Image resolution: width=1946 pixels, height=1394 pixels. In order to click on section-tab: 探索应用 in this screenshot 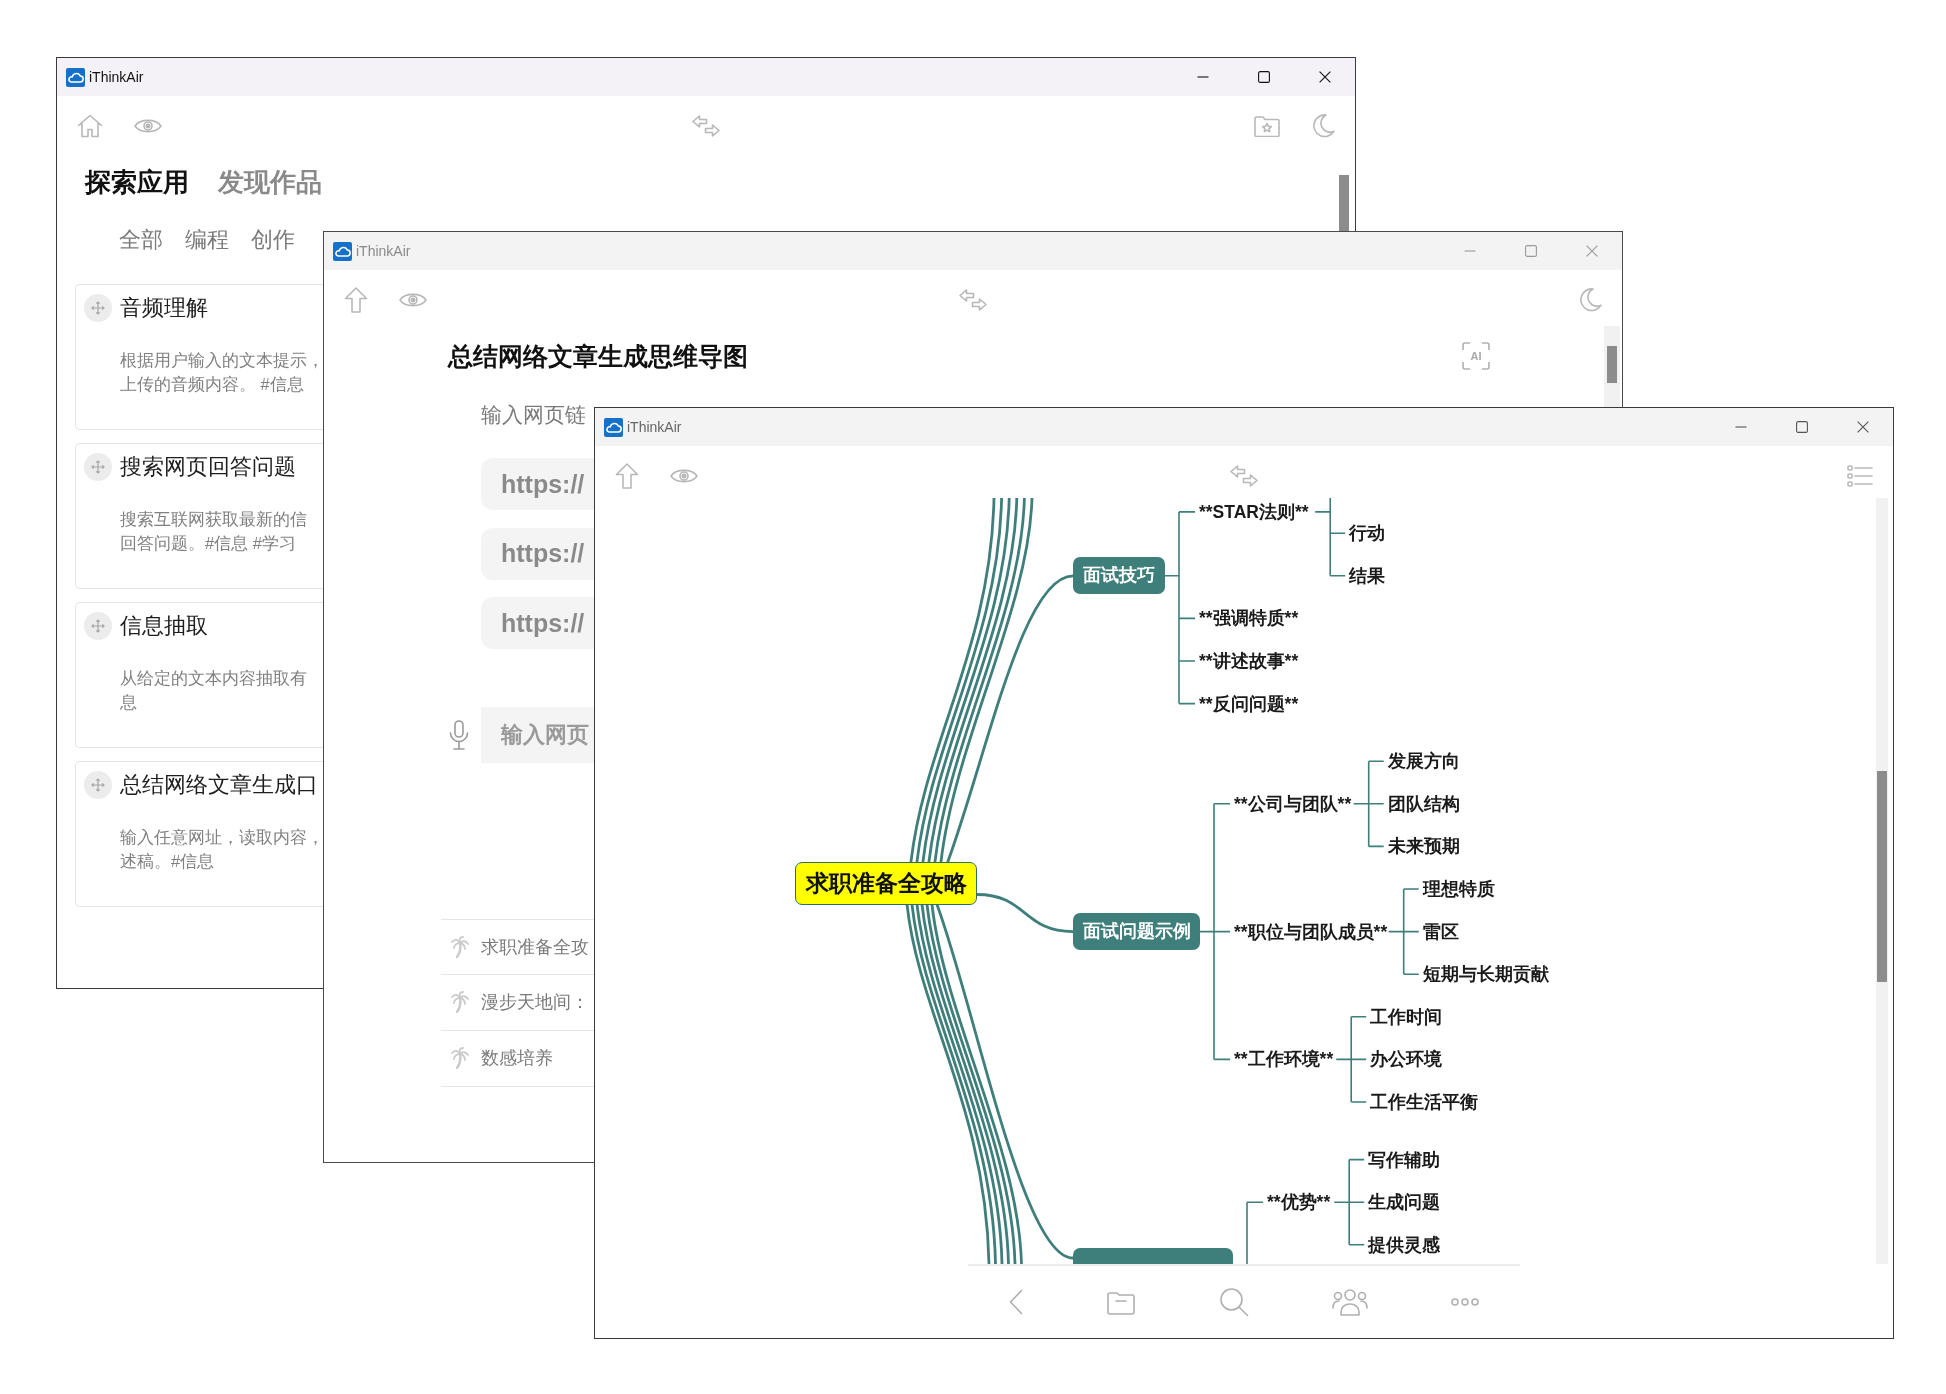, I will do `click(137, 182)`.